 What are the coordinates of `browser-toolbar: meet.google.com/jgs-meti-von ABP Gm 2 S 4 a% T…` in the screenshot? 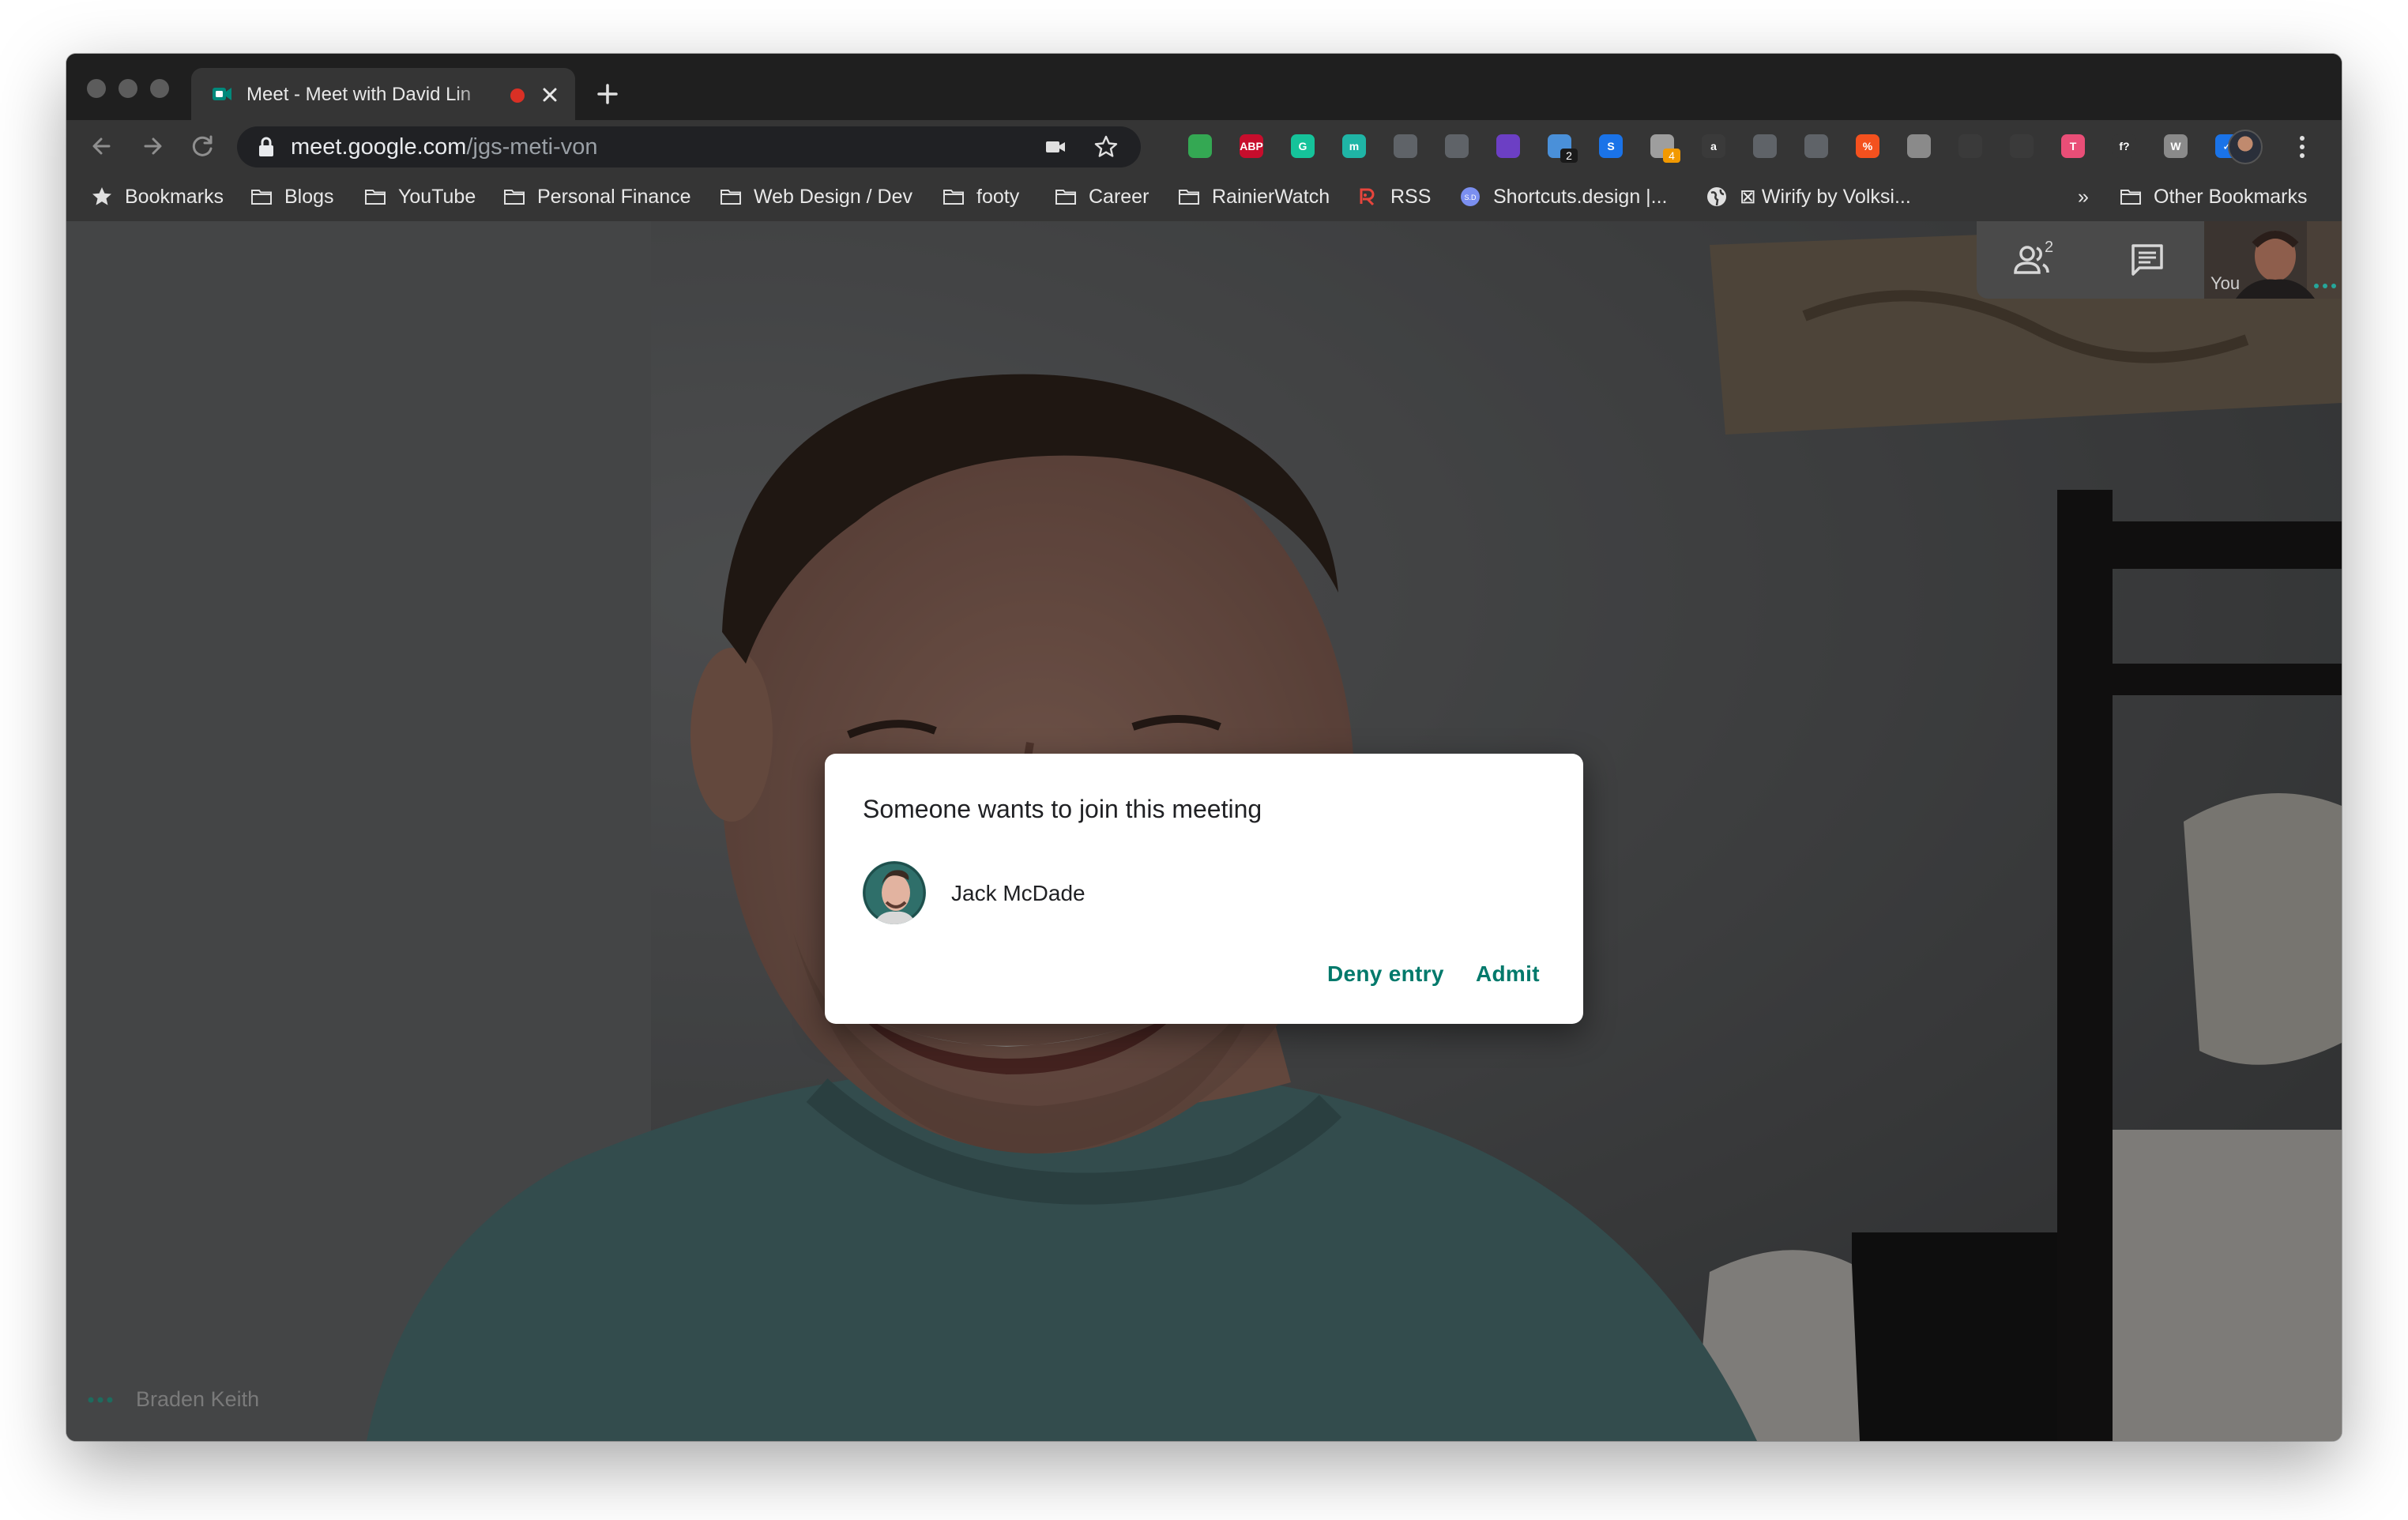 It's located at (1204, 146).